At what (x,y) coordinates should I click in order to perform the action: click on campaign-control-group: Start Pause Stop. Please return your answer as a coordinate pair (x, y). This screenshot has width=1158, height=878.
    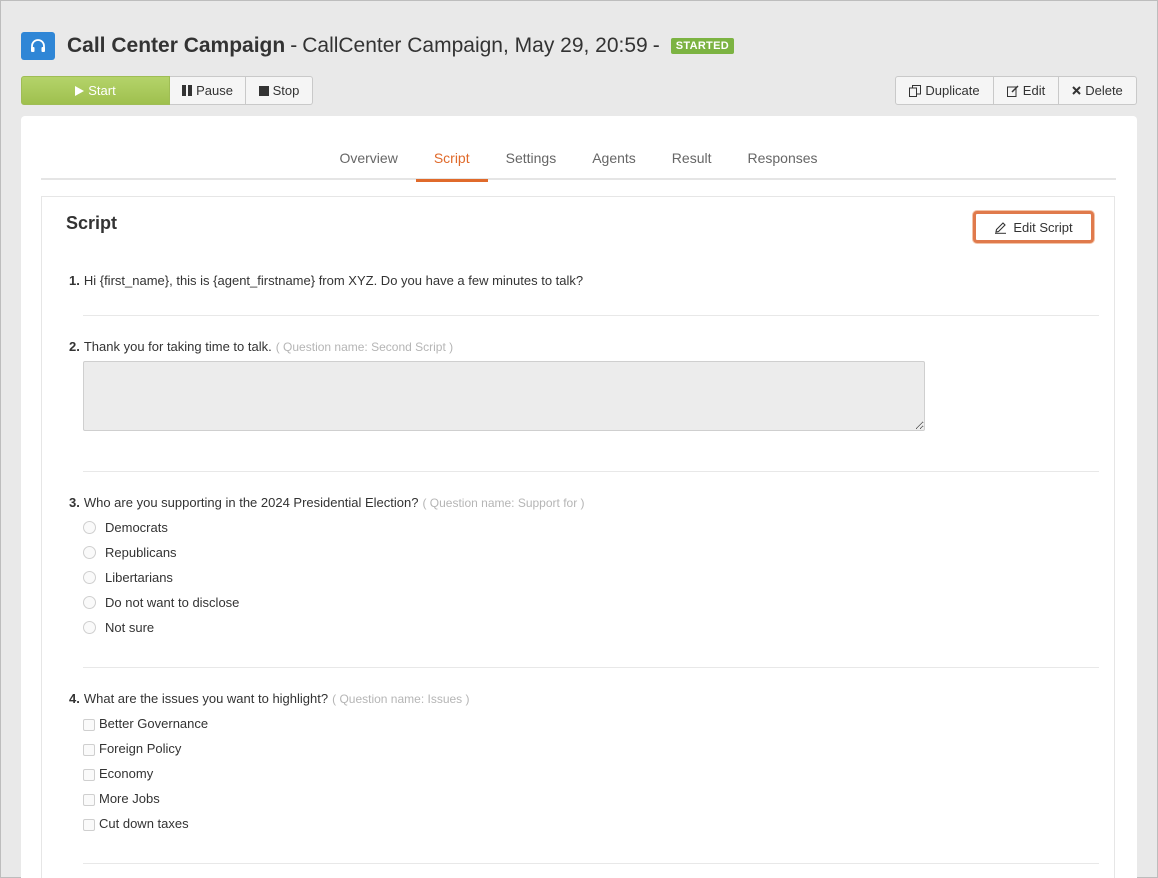
    Looking at the image, I should click on (167, 90).